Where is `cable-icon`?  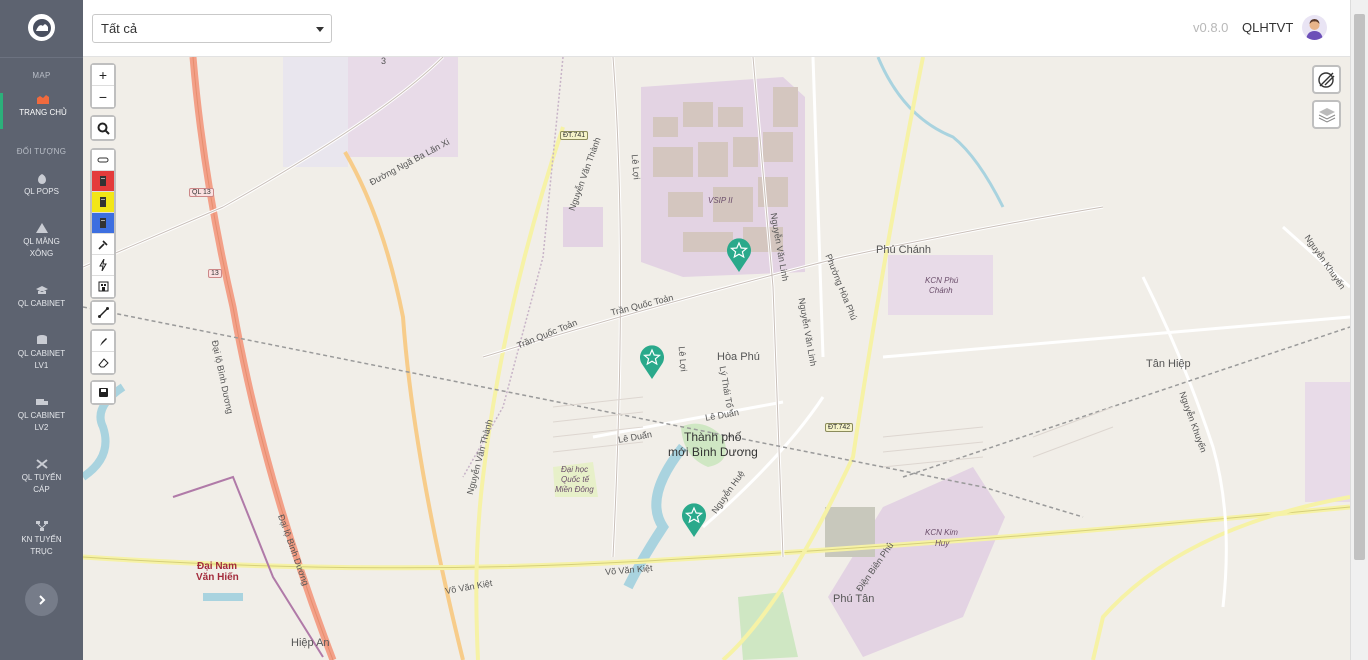 cable-icon is located at coordinates (103, 160).